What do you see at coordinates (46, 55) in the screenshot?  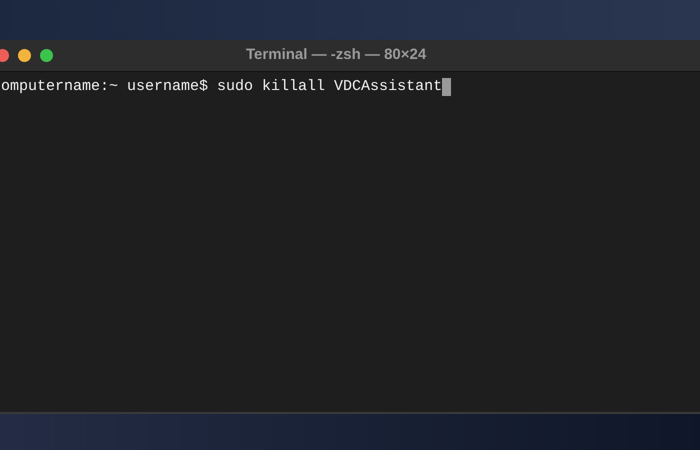 I see `zoom-icon` at bounding box center [46, 55].